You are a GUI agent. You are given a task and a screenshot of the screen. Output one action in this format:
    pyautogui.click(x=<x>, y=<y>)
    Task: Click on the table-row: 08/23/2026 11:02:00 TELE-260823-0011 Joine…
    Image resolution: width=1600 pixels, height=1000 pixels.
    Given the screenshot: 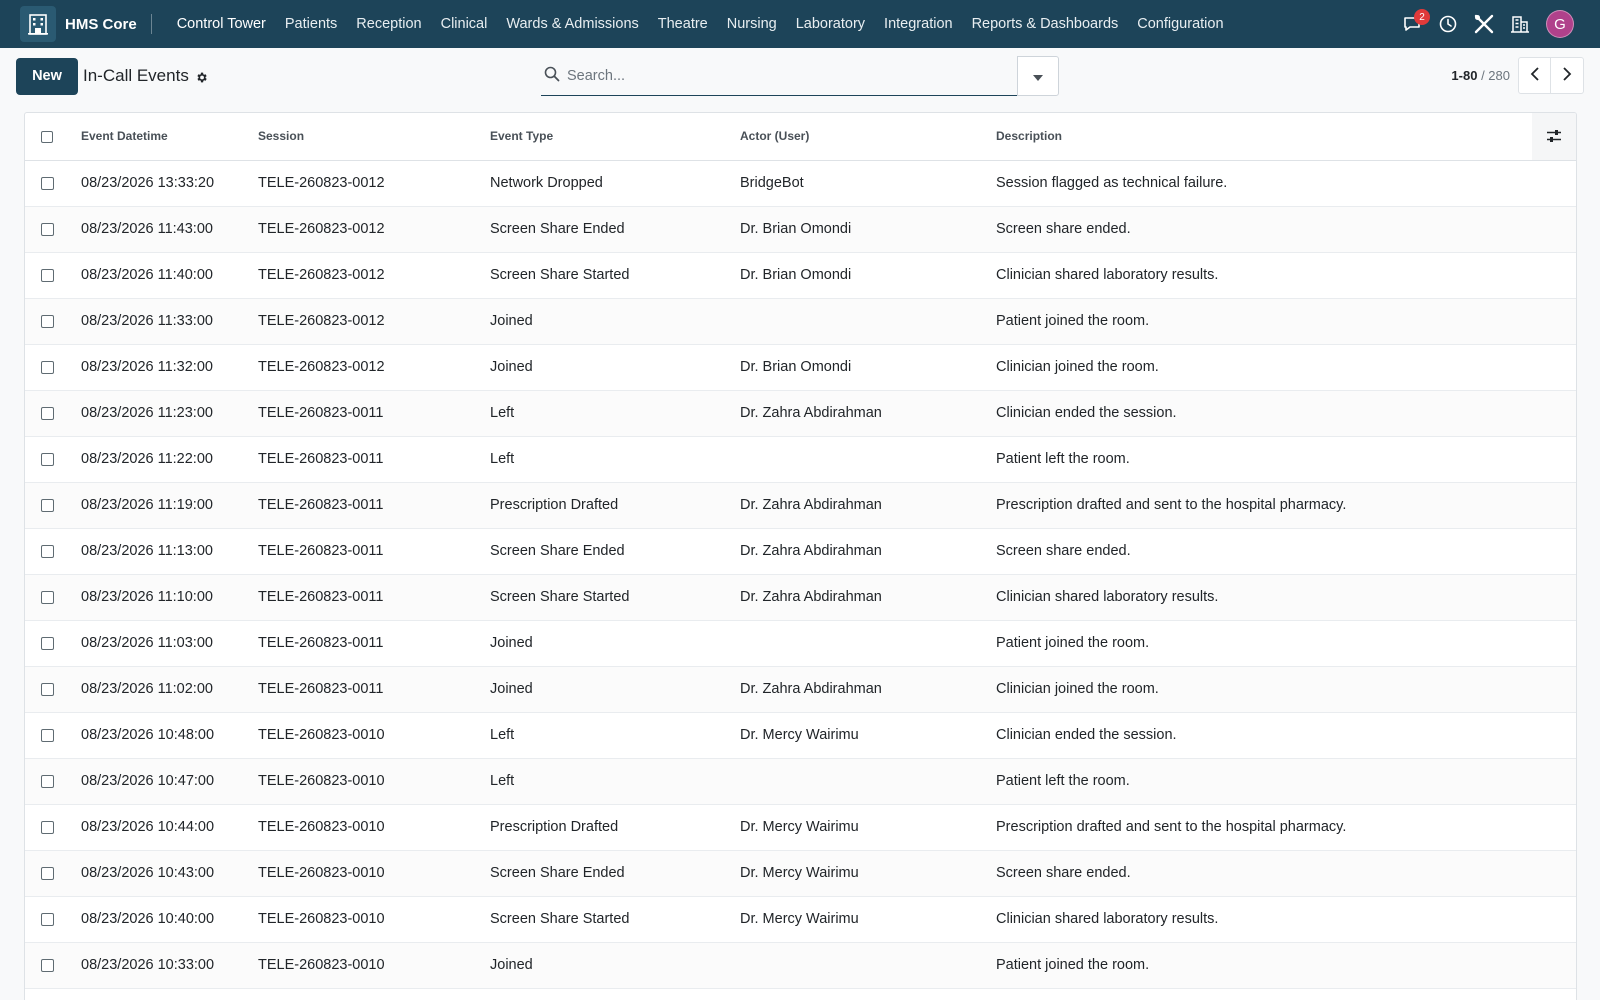 What is the action you would take?
    pyautogui.click(x=800, y=689)
    